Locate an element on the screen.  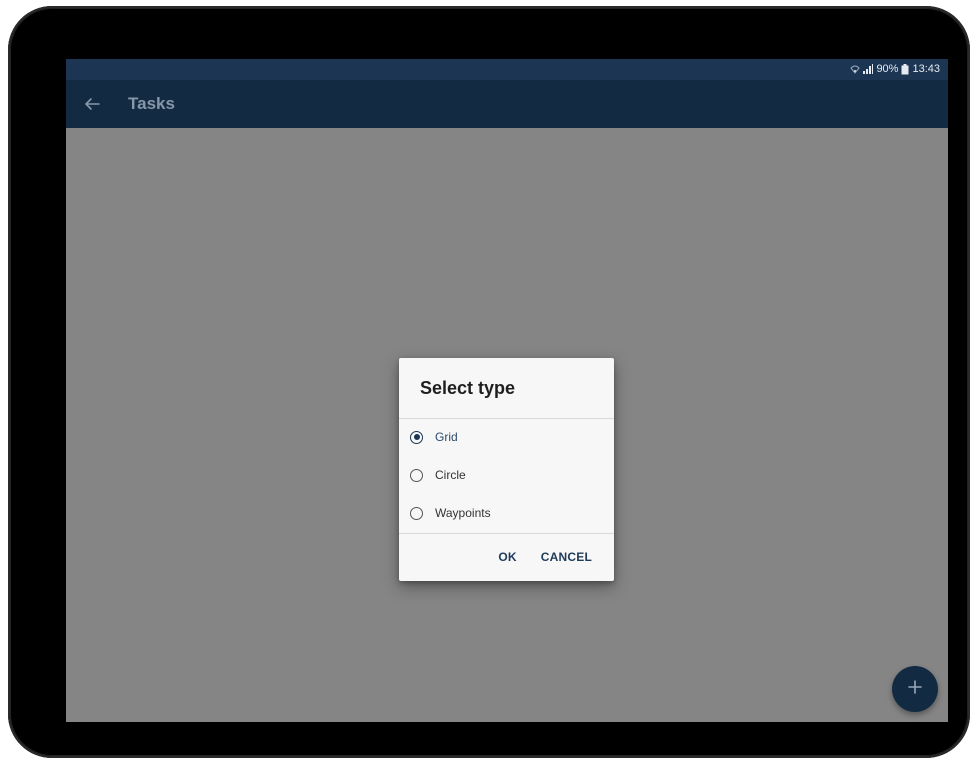
radio-waypoints is located at coordinates (416, 513).